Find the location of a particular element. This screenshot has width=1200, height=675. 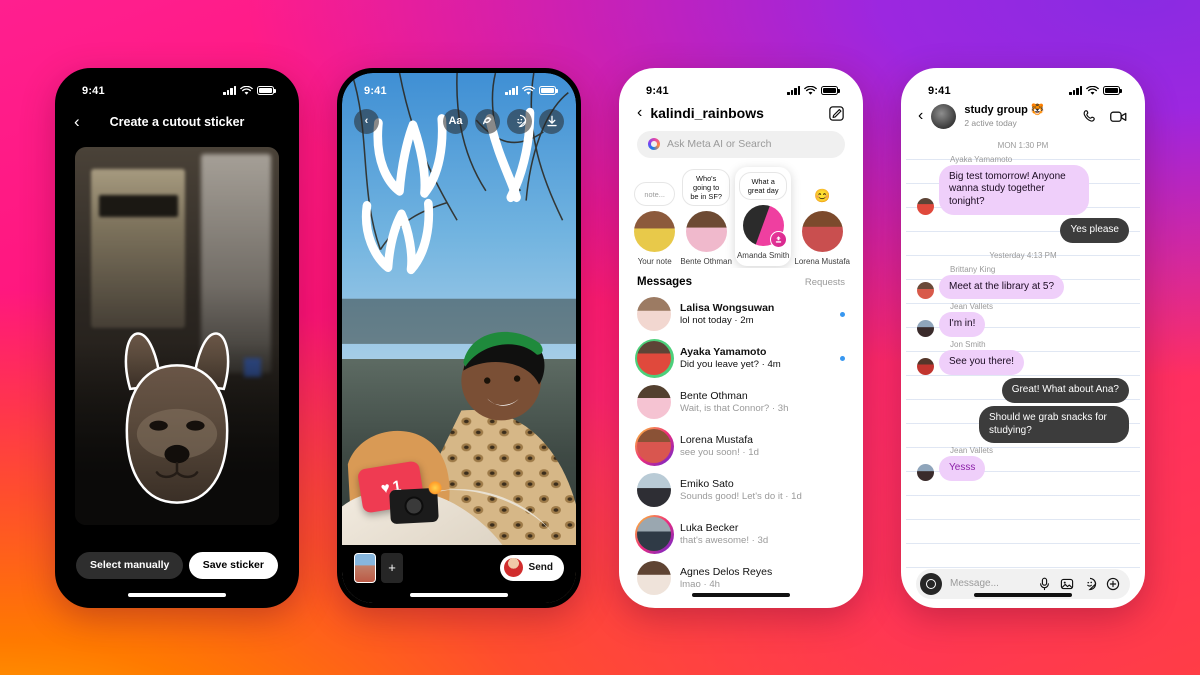

thread-name: Bente Othman is located at coordinates (714, 395).